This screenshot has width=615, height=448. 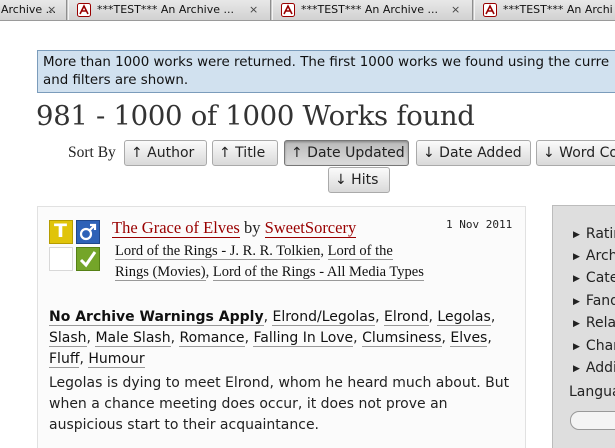 What do you see at coordinates (92, 152) in the screenshot?
I see `sort-by-label: Sort By` at bounding box center [92, 152].